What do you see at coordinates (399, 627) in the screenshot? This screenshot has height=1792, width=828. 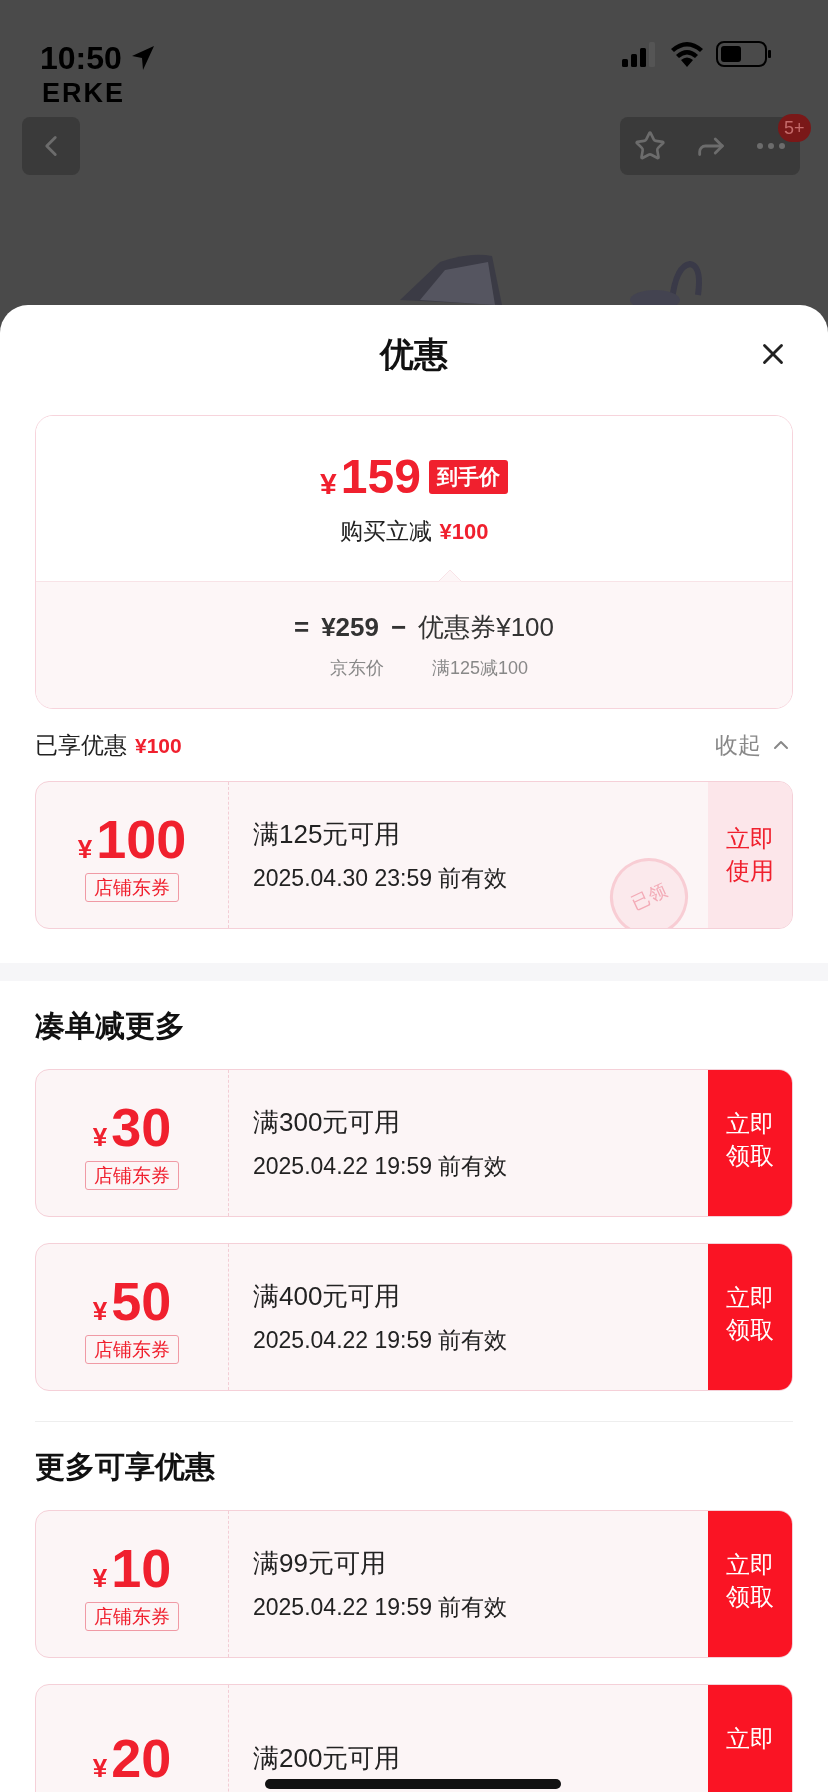 I see `minus-sign: −` at bounding box center [399, 627].